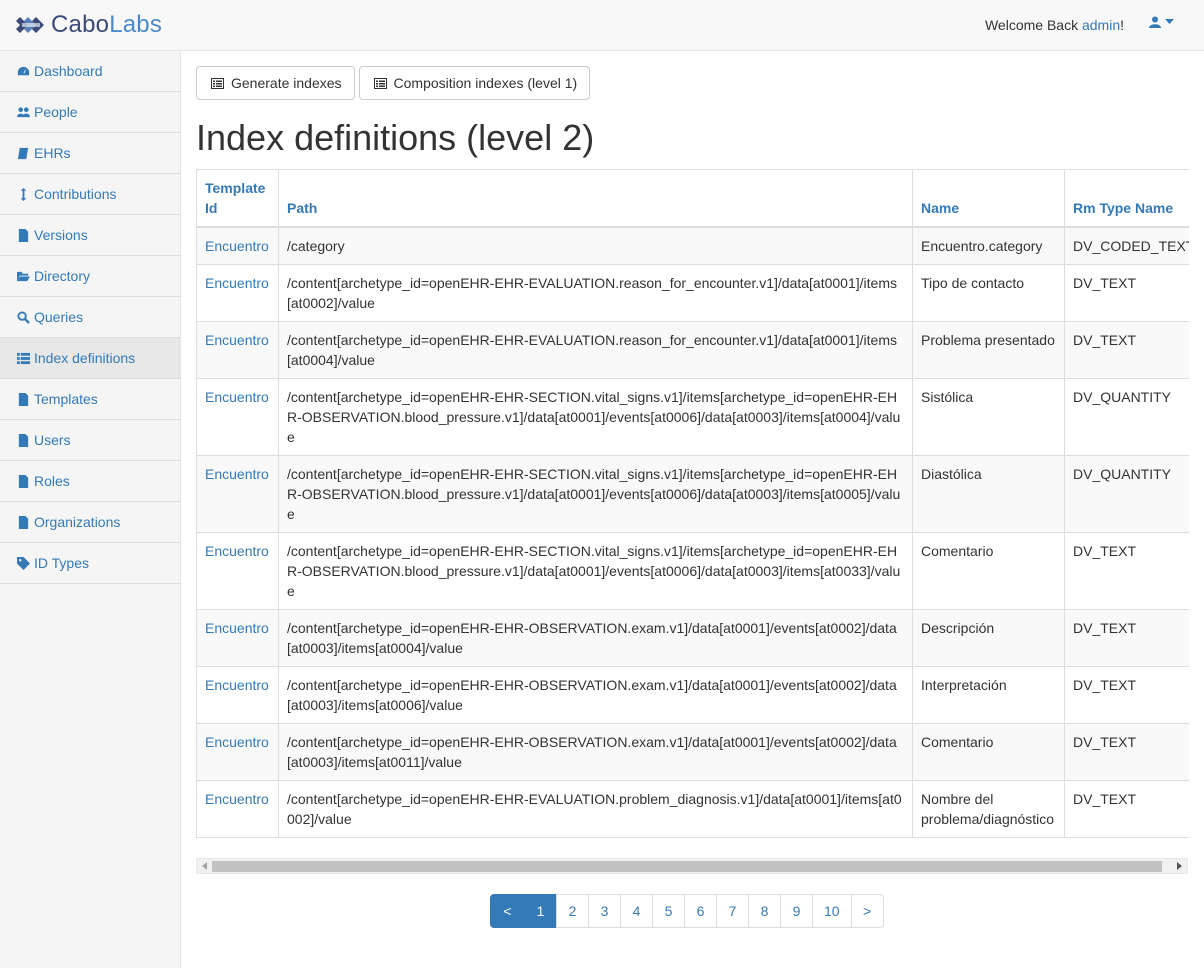  I want to click on composition-indexes-label: Composition indexes (level 1), so click(485, 83).